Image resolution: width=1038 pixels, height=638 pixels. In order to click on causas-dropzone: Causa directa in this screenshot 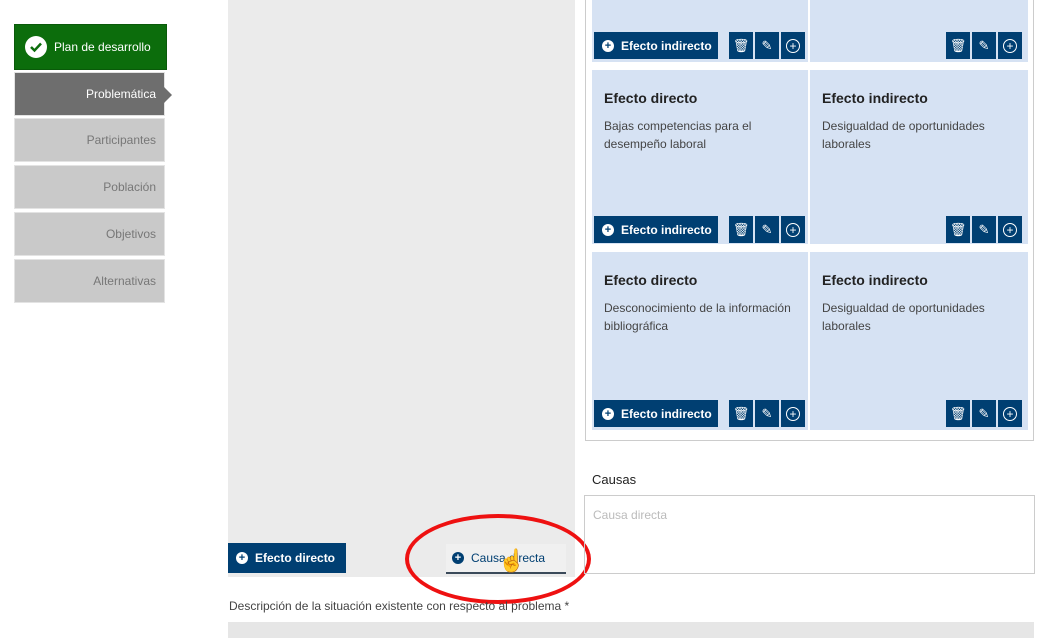, I will do `click(809, 534)`.